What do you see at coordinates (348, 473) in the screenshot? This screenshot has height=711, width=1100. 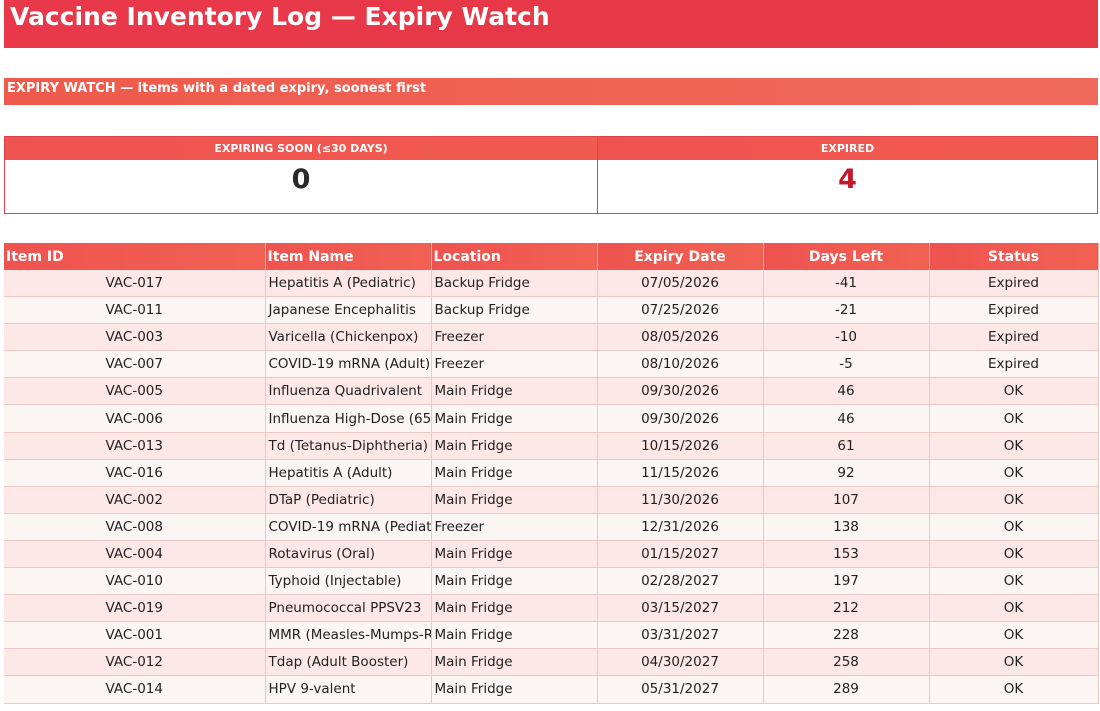 I see `cell-item-name: Hepatitis A (Adult)` at bounding box center [348, 473].